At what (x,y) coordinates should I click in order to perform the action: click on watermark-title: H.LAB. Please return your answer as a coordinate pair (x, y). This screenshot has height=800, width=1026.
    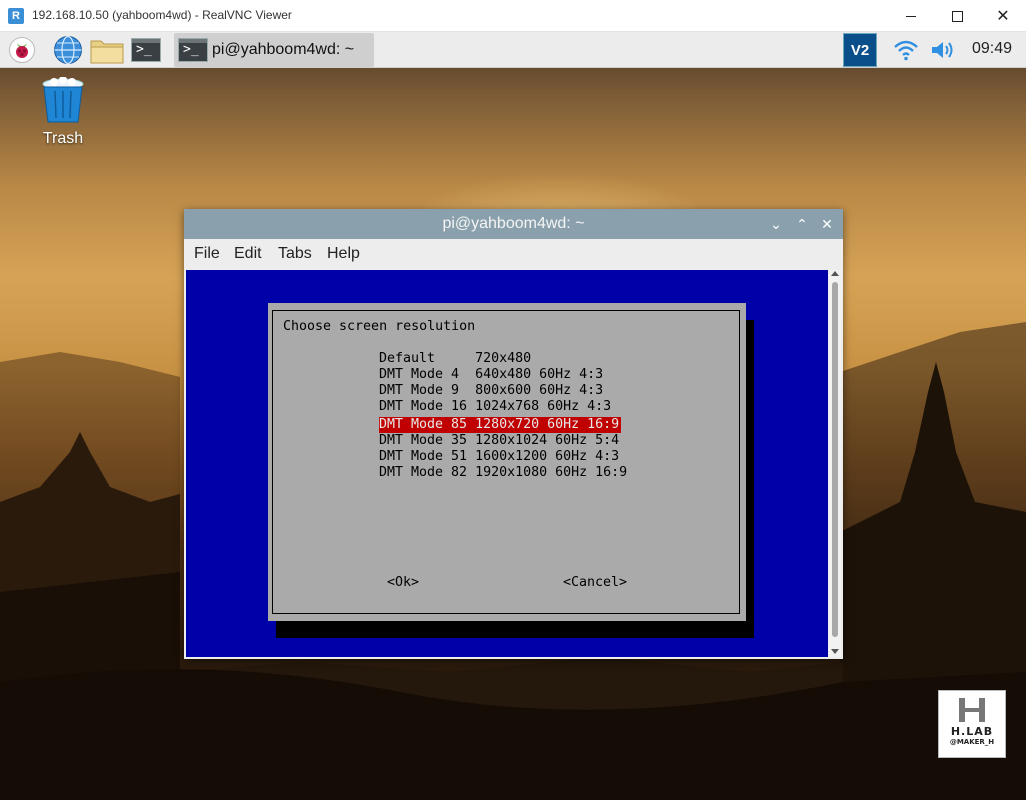
    Looking at the image, I should click on (972, 731).